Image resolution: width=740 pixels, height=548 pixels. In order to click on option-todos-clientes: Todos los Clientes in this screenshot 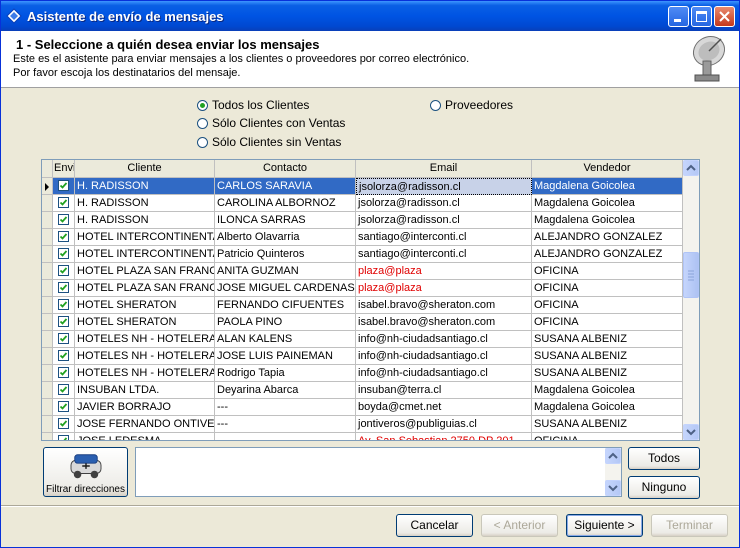, I will do `click(253, 105)`.